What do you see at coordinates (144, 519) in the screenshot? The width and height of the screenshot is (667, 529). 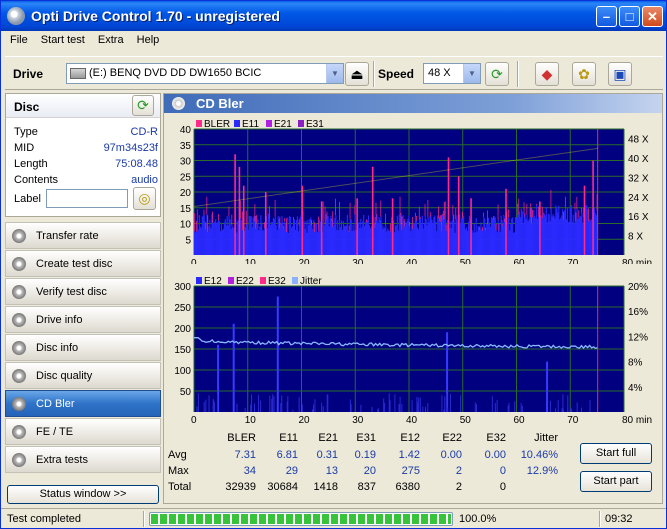 I see `status-separator` at bounding box center [144, 519].